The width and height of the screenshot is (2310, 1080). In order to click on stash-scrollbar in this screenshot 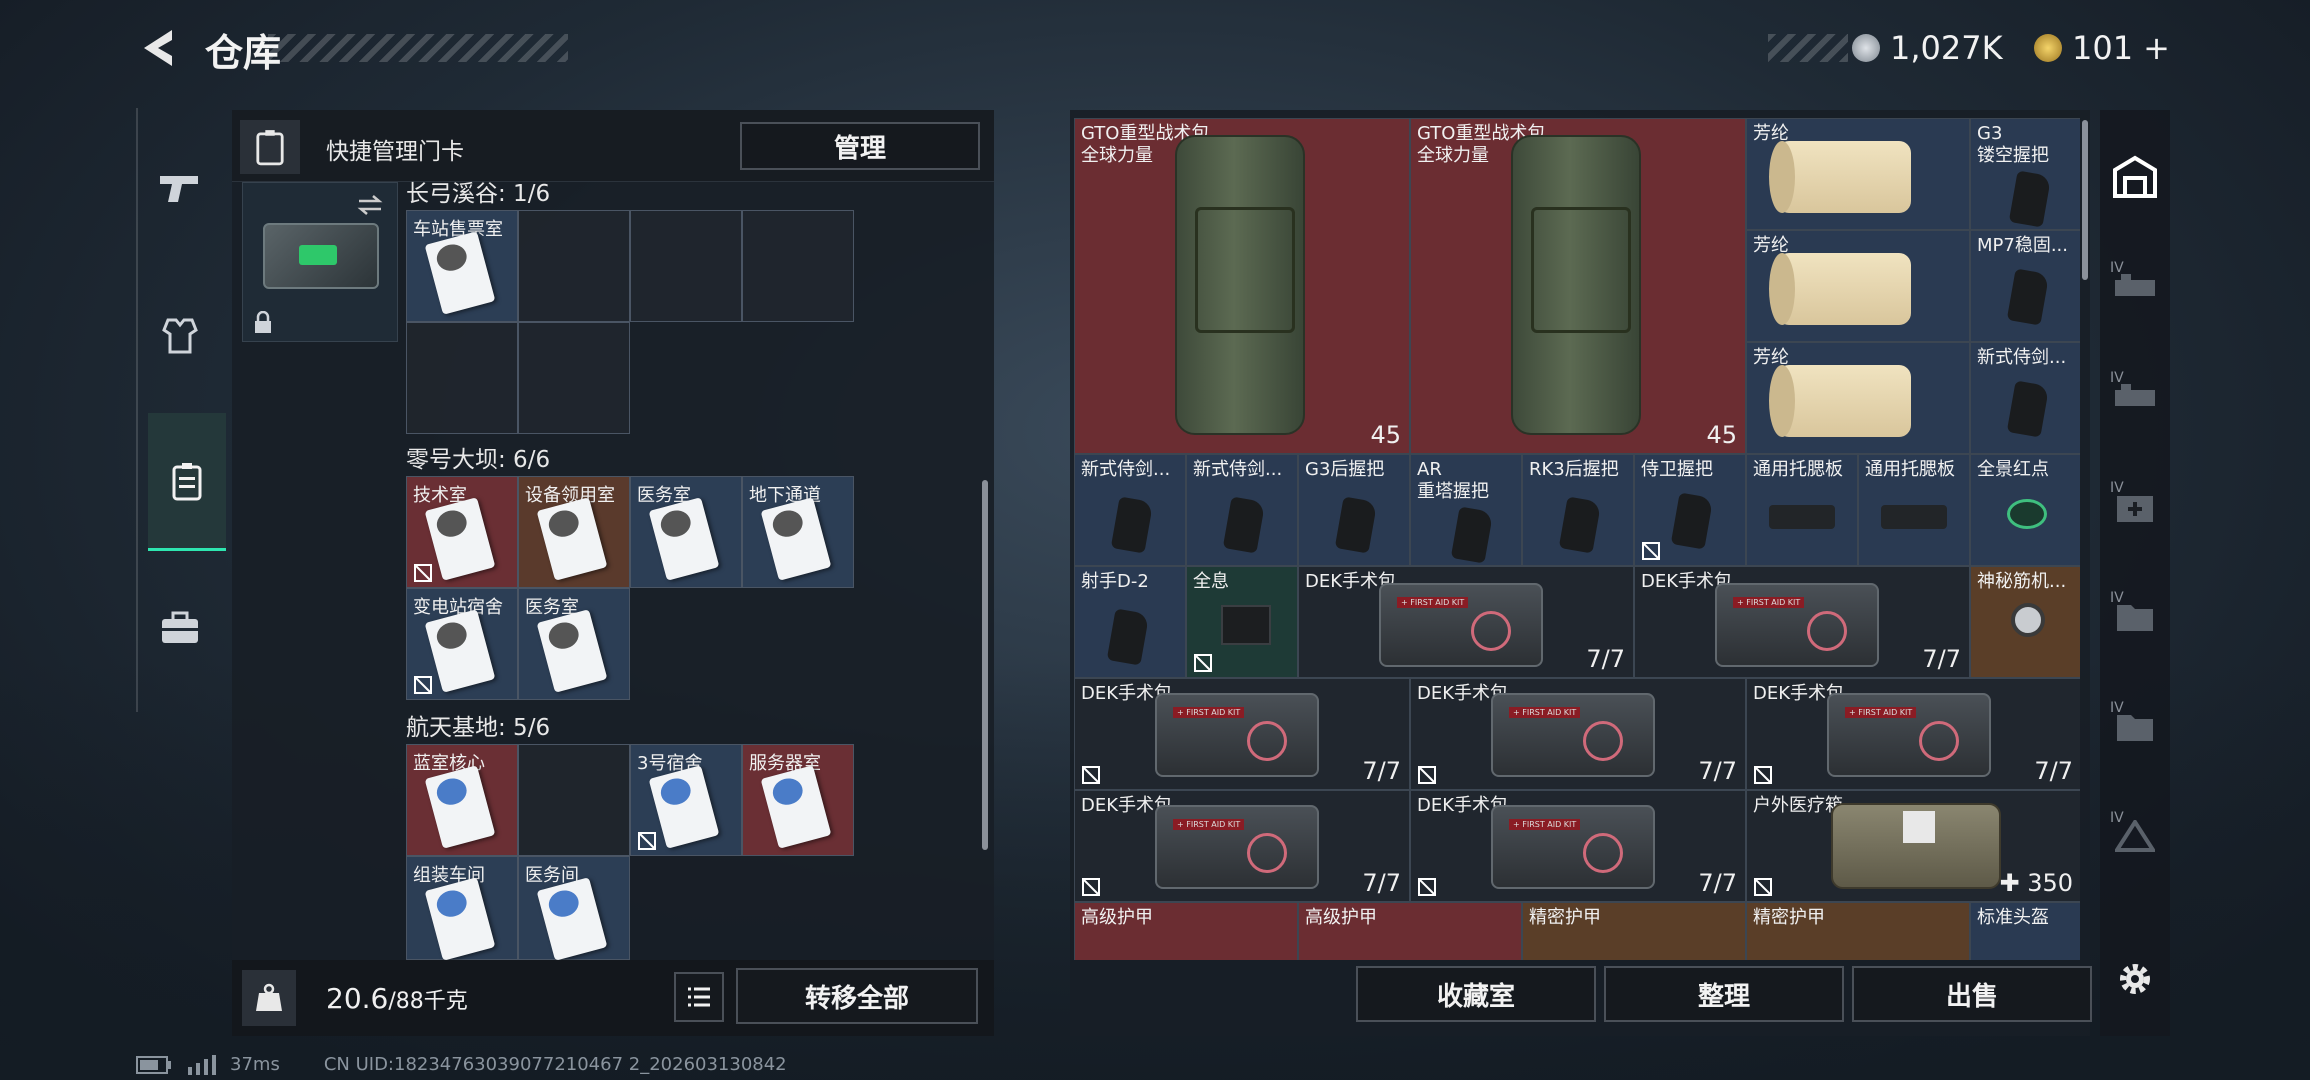, I will do `click(2085, 200)`.